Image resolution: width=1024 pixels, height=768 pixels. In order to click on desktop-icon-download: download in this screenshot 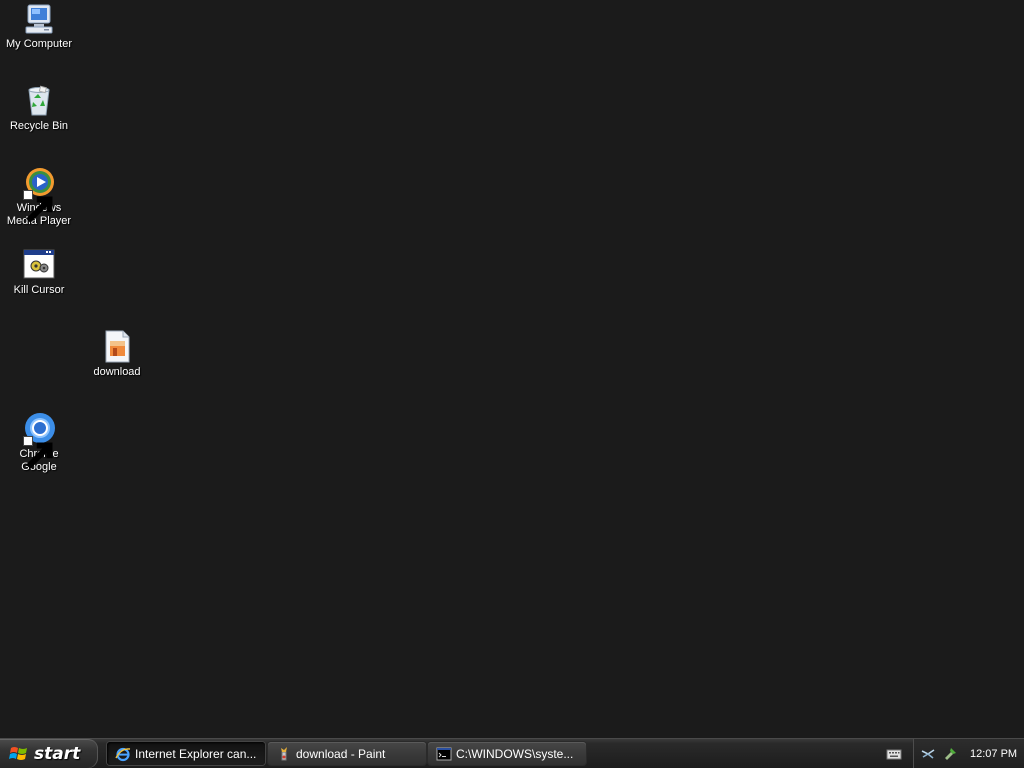, I will do `click(117, 354)`.